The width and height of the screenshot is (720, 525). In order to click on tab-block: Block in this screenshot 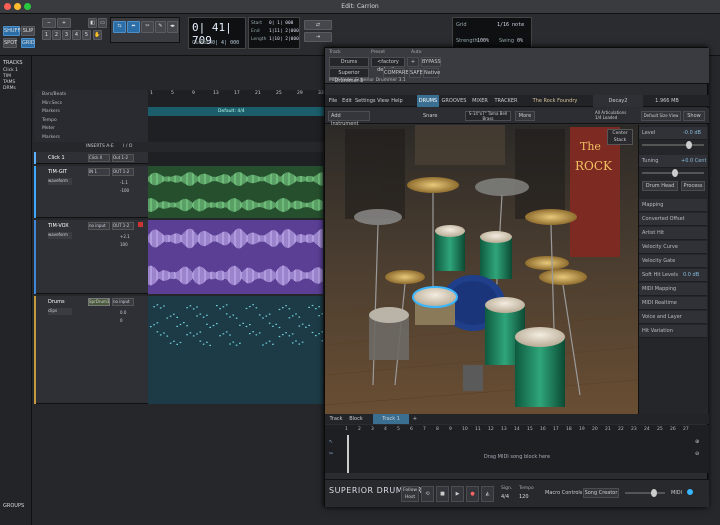, I will do `click(356, 419)`.